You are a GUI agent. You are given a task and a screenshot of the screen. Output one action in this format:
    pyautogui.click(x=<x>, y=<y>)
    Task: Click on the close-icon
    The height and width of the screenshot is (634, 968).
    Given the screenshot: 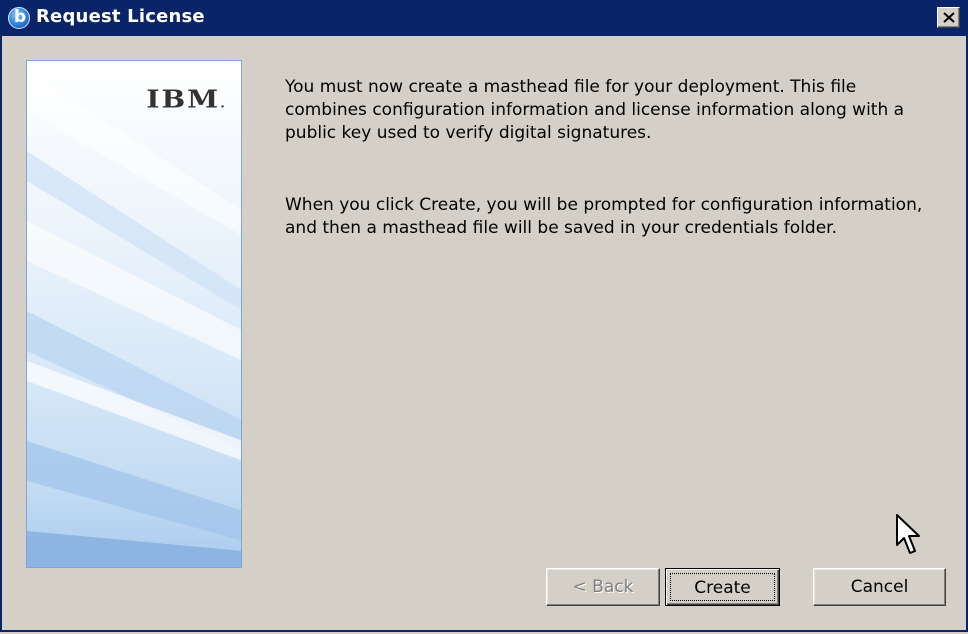 What is the action you would take?
    pyautogui.click(x=949, y=17)
    